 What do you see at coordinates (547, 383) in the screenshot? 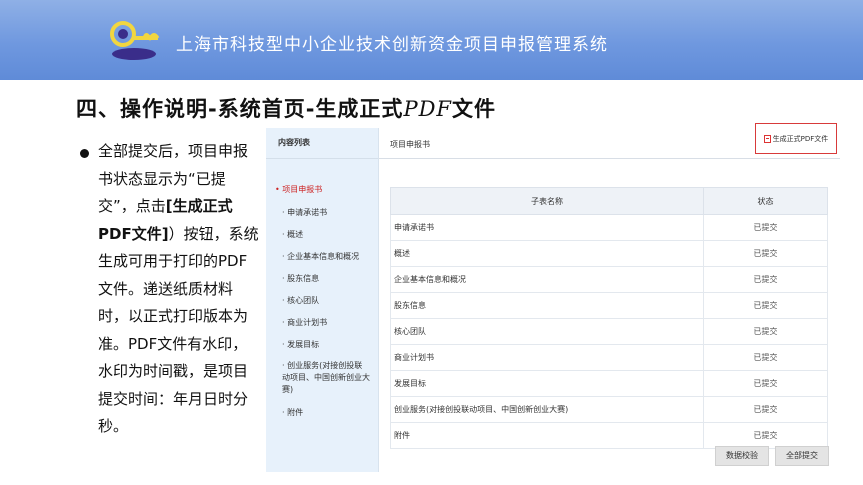
I see `row-name: 发展目标` at bounding box center [547, 383].